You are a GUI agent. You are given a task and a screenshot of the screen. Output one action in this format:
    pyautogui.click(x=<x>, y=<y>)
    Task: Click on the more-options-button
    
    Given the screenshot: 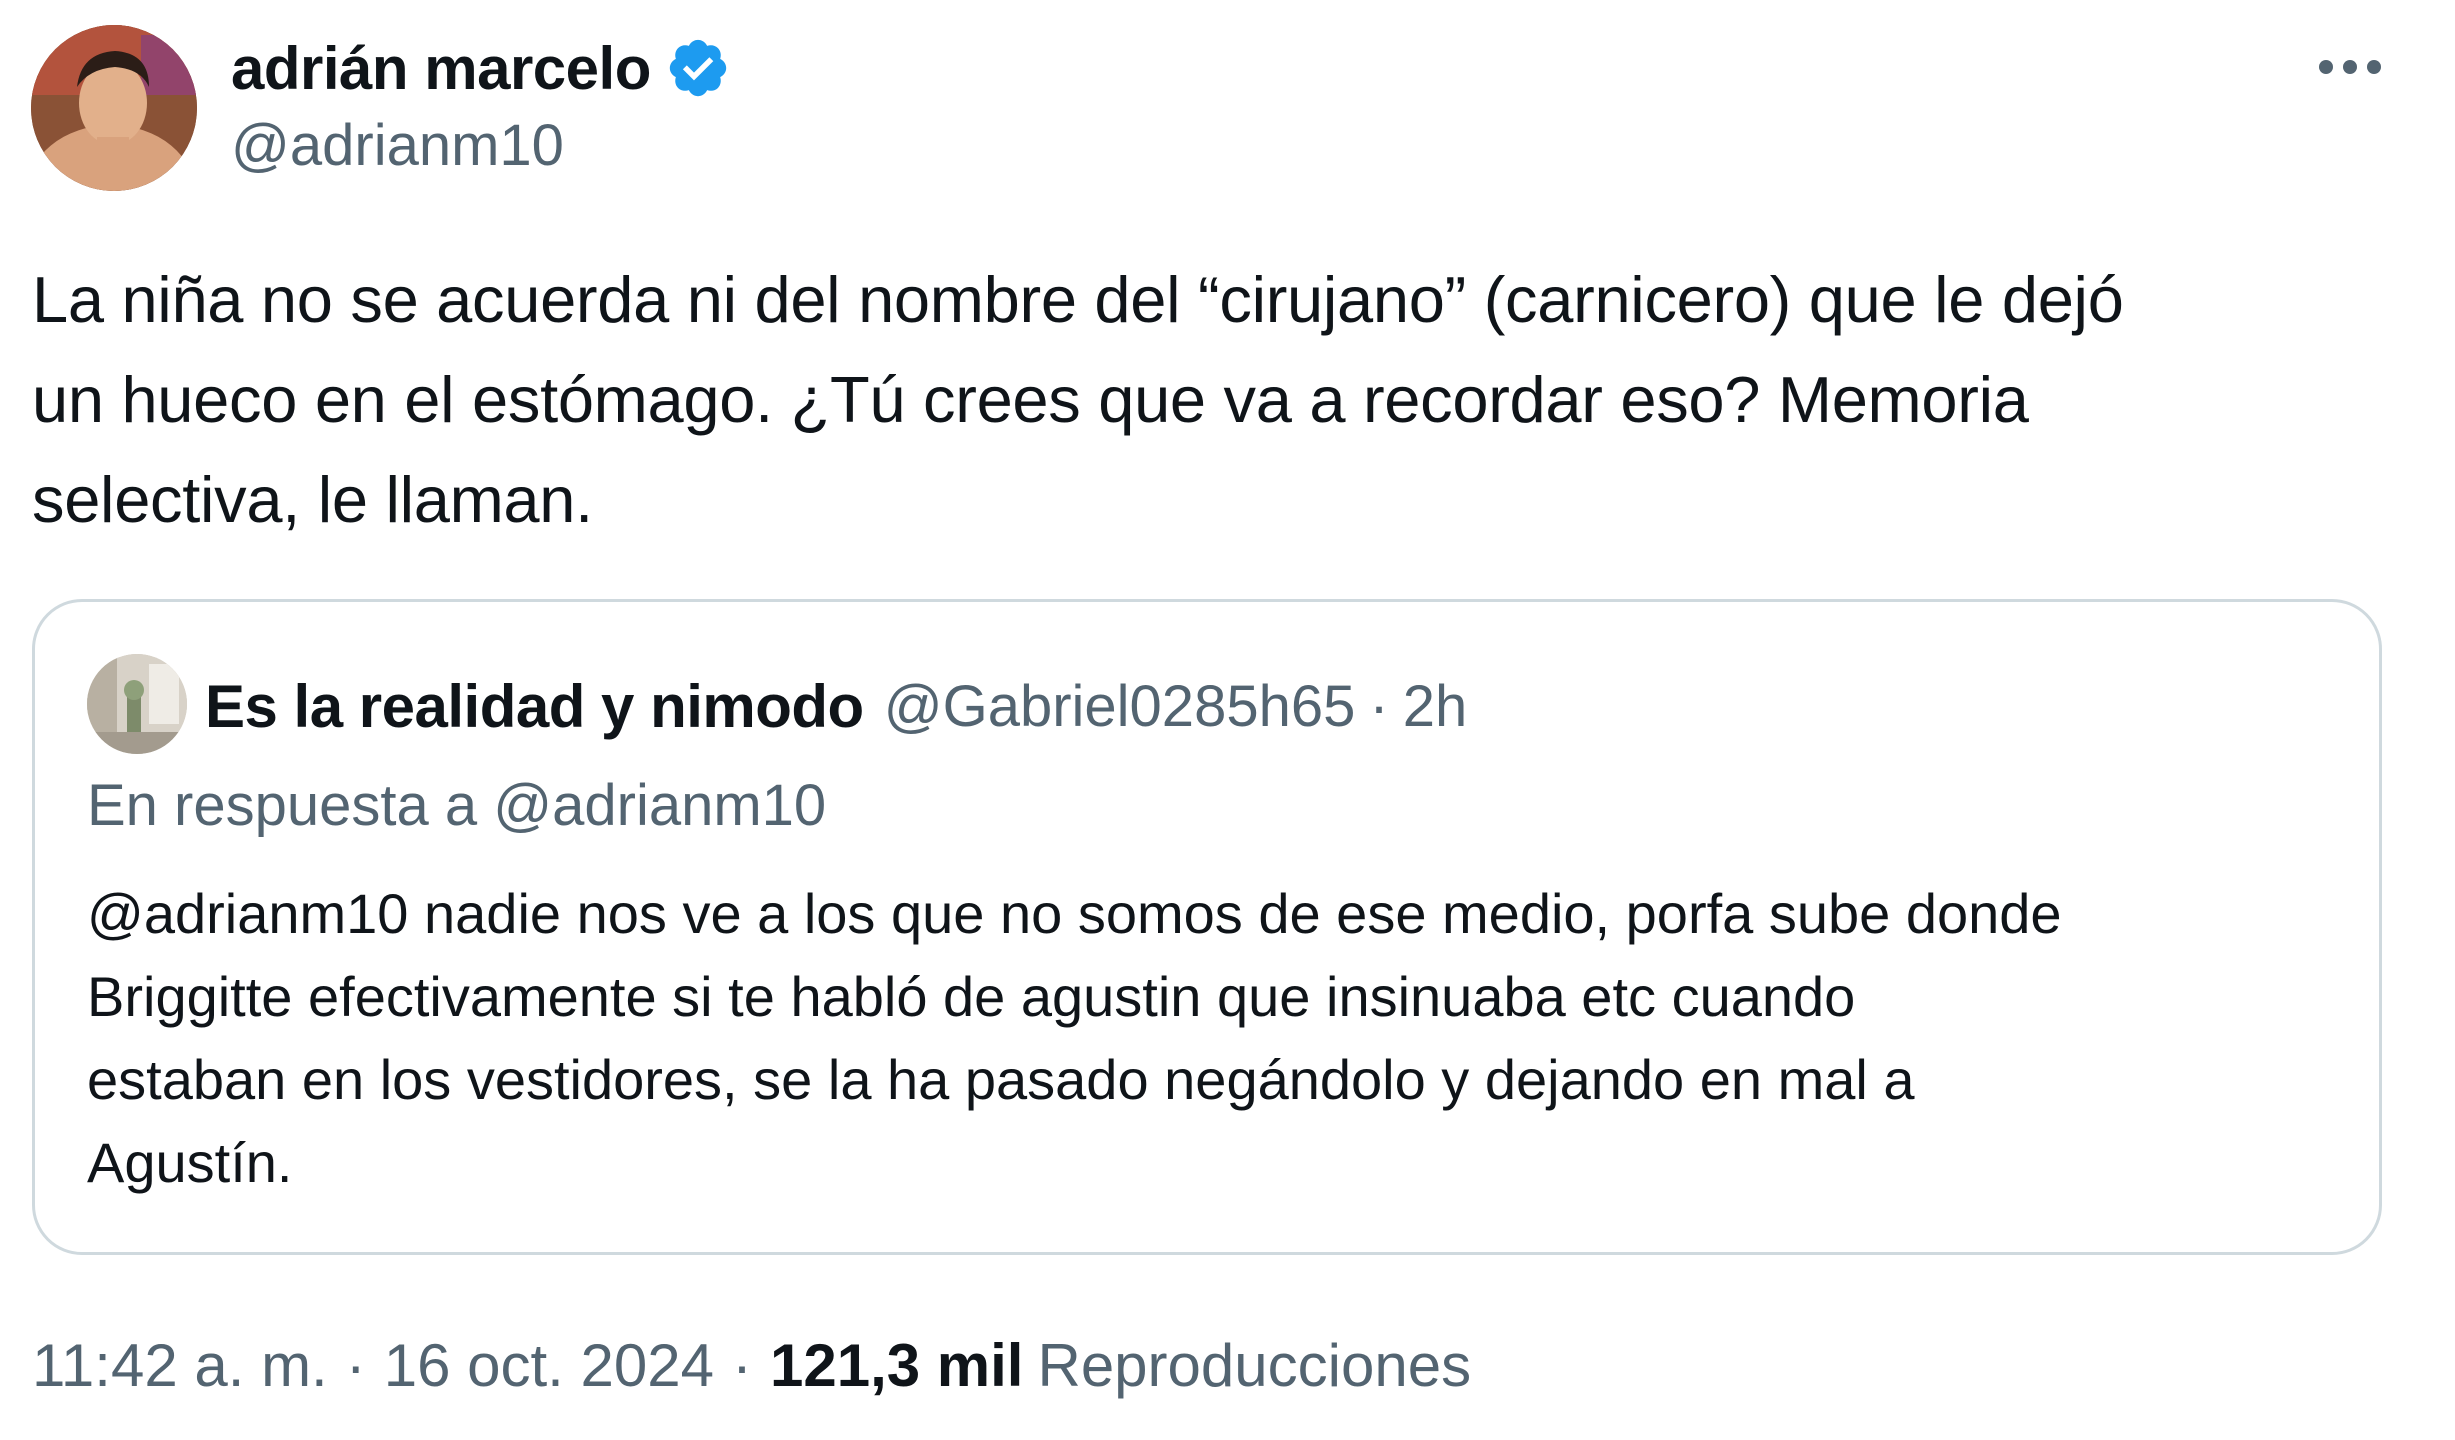 What is the action you would take?
    pyautogui.click(x=2350, y=67)
    